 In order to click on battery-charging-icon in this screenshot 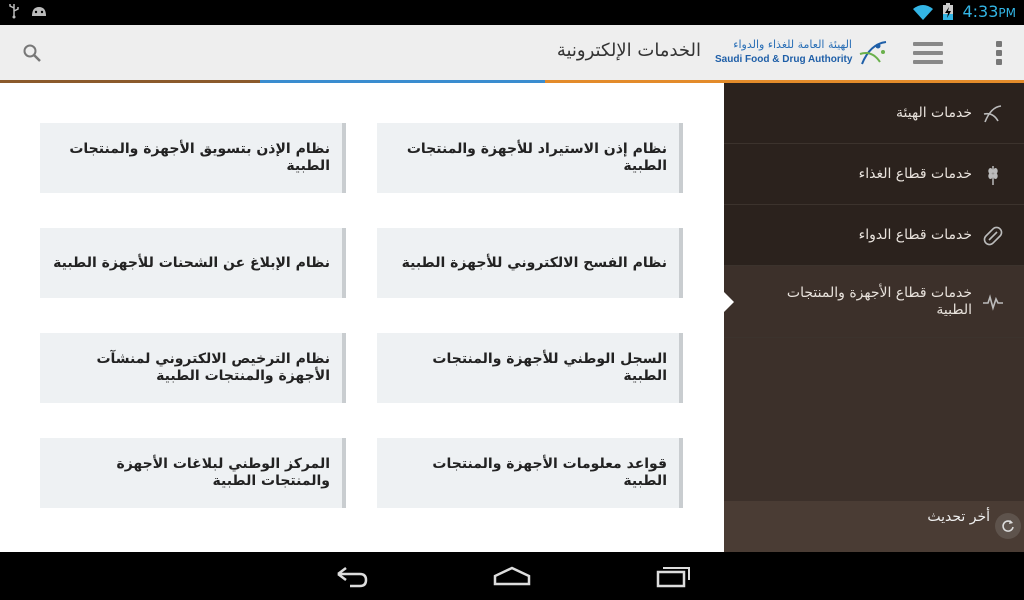, I will do `click(948, 11)`.